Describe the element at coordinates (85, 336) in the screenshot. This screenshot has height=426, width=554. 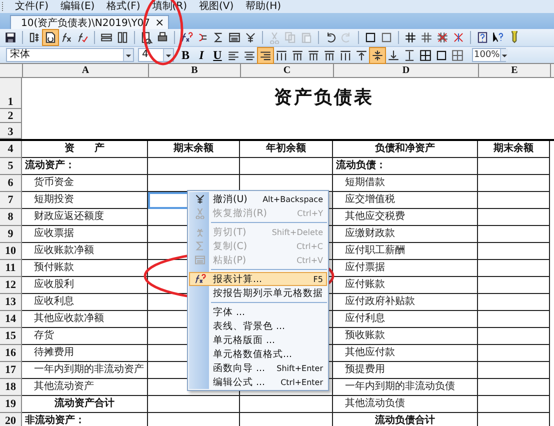
I see `table-cell: 存货` at that location.